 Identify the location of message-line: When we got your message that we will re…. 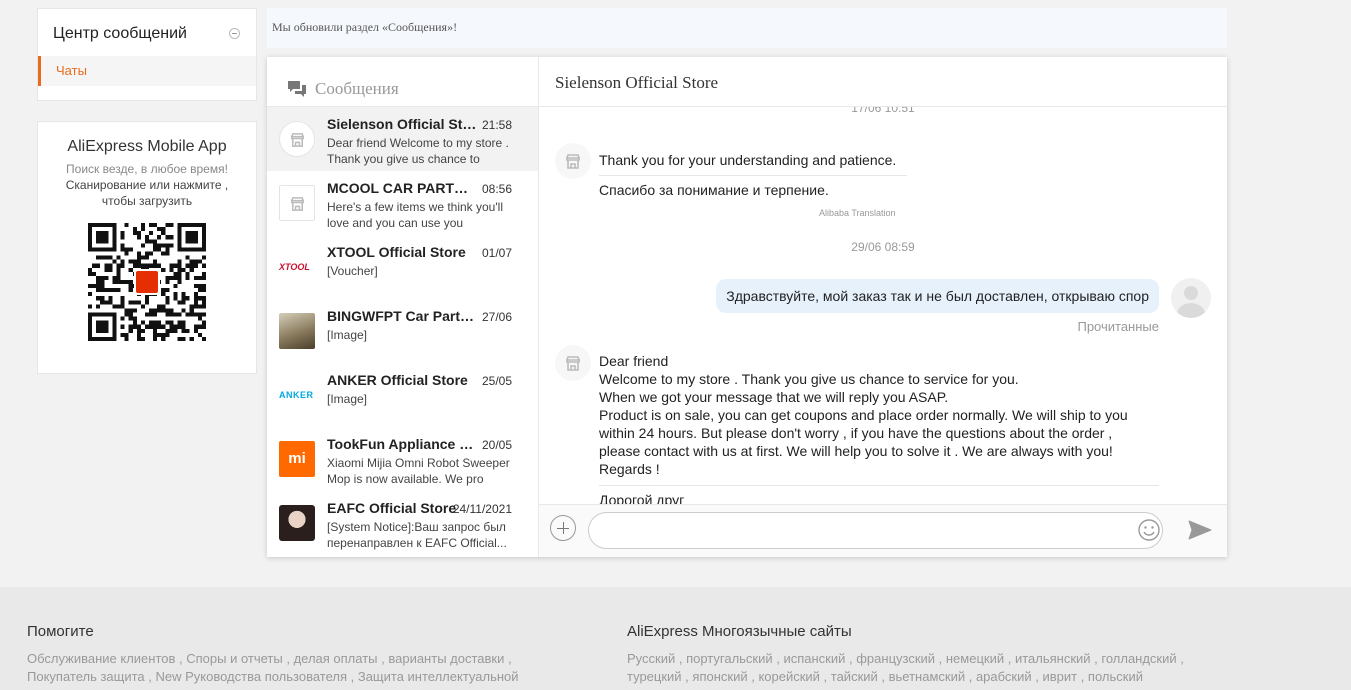
(774, 397).